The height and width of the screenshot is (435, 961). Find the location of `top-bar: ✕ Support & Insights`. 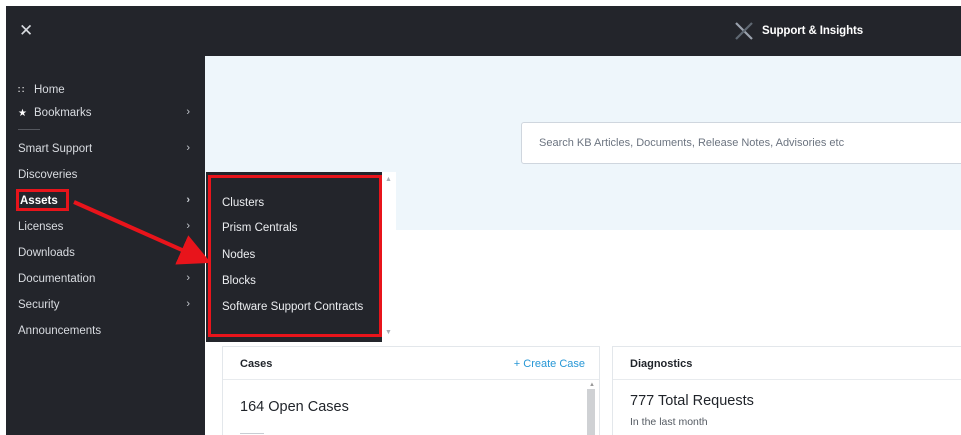

top-bar: ✕ Support & Insights is located at coordinates (483, 31).